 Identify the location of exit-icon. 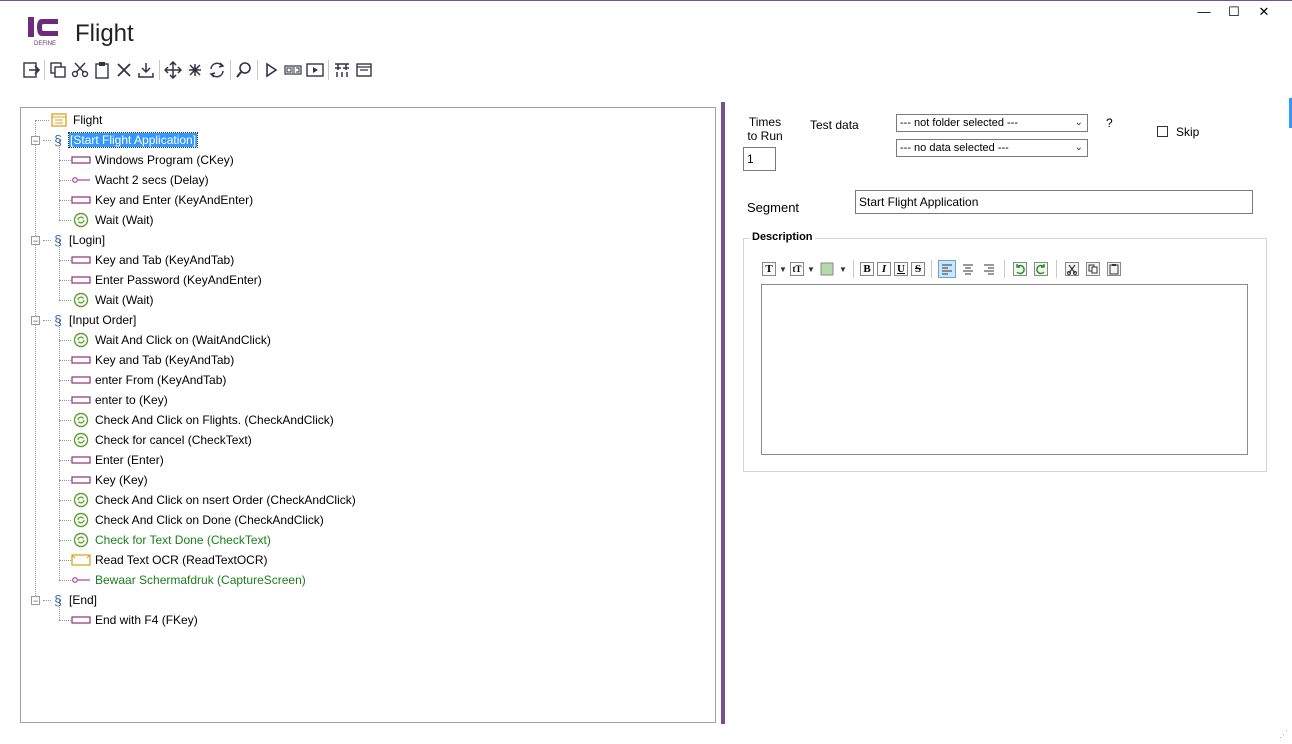
(31, 70).